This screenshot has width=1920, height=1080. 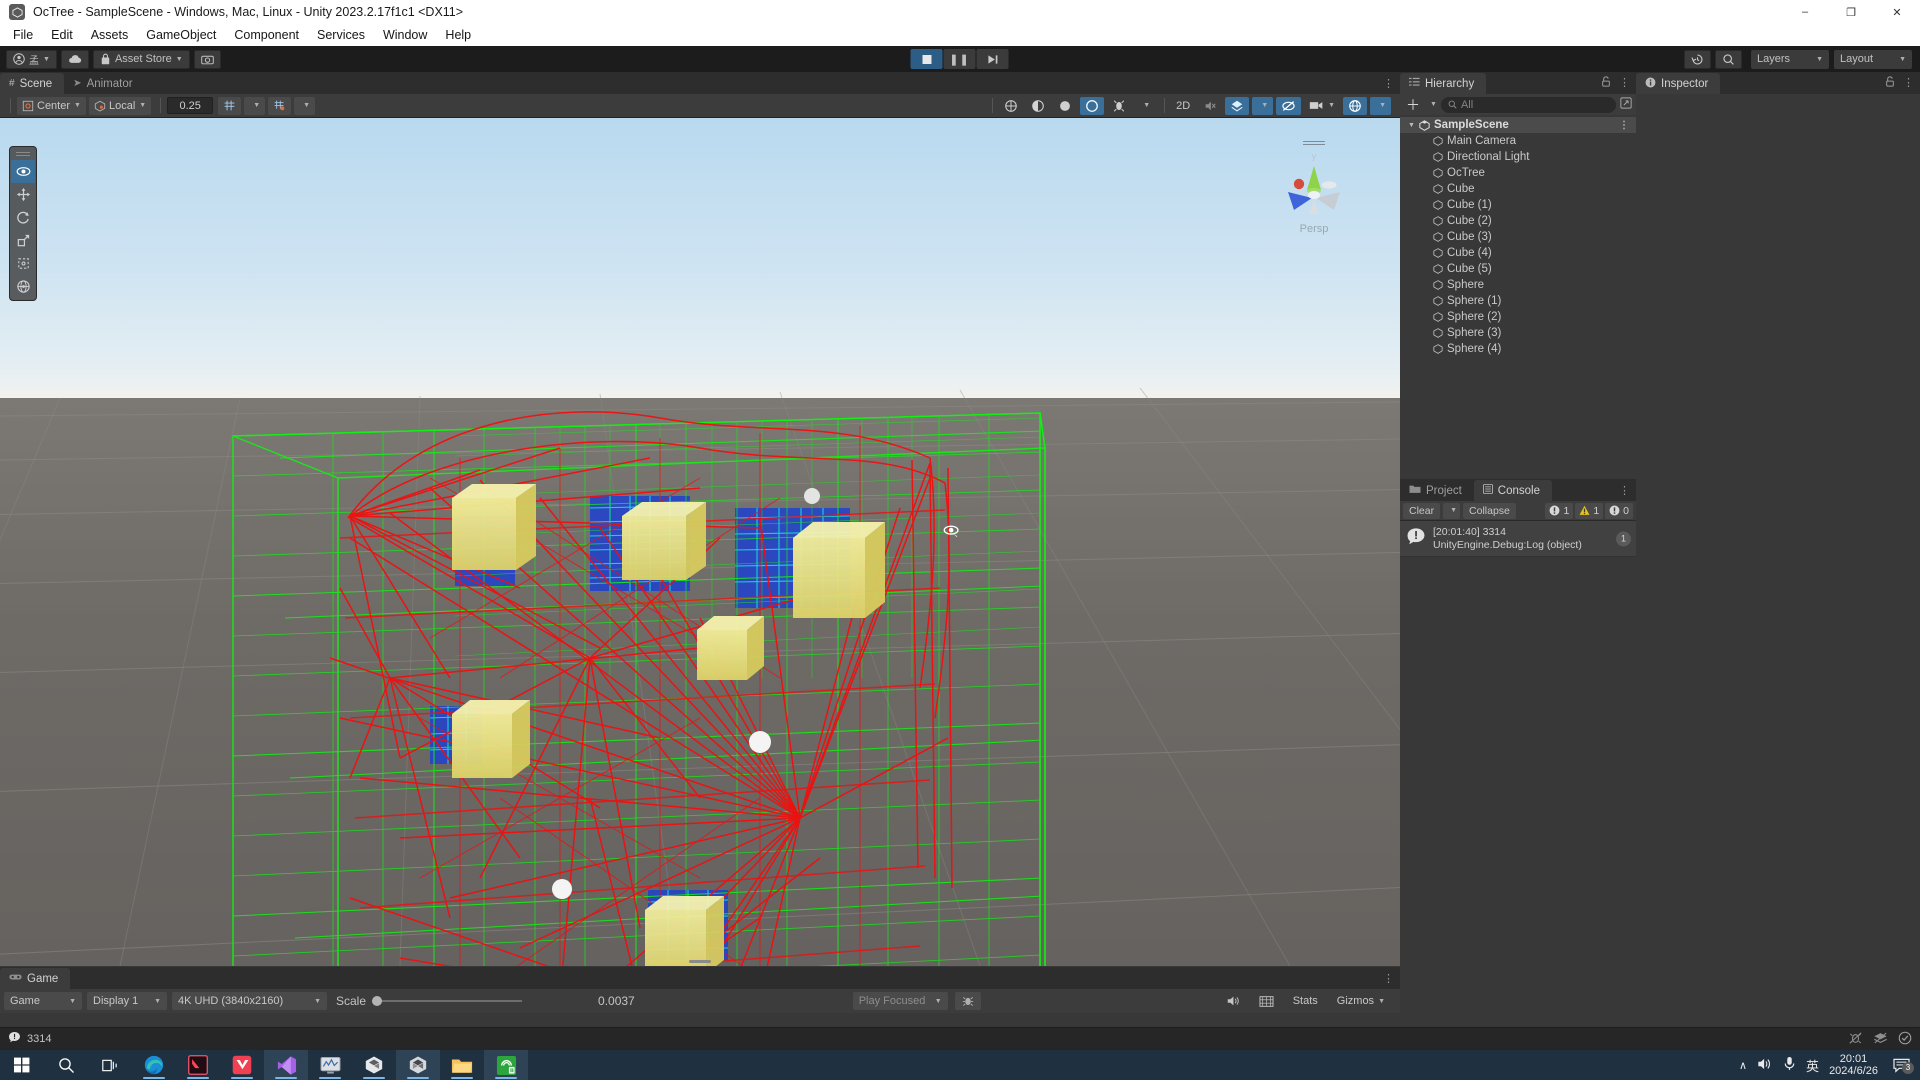 I want to click on pause-button: ❚❚, so click(x=959, y=59).